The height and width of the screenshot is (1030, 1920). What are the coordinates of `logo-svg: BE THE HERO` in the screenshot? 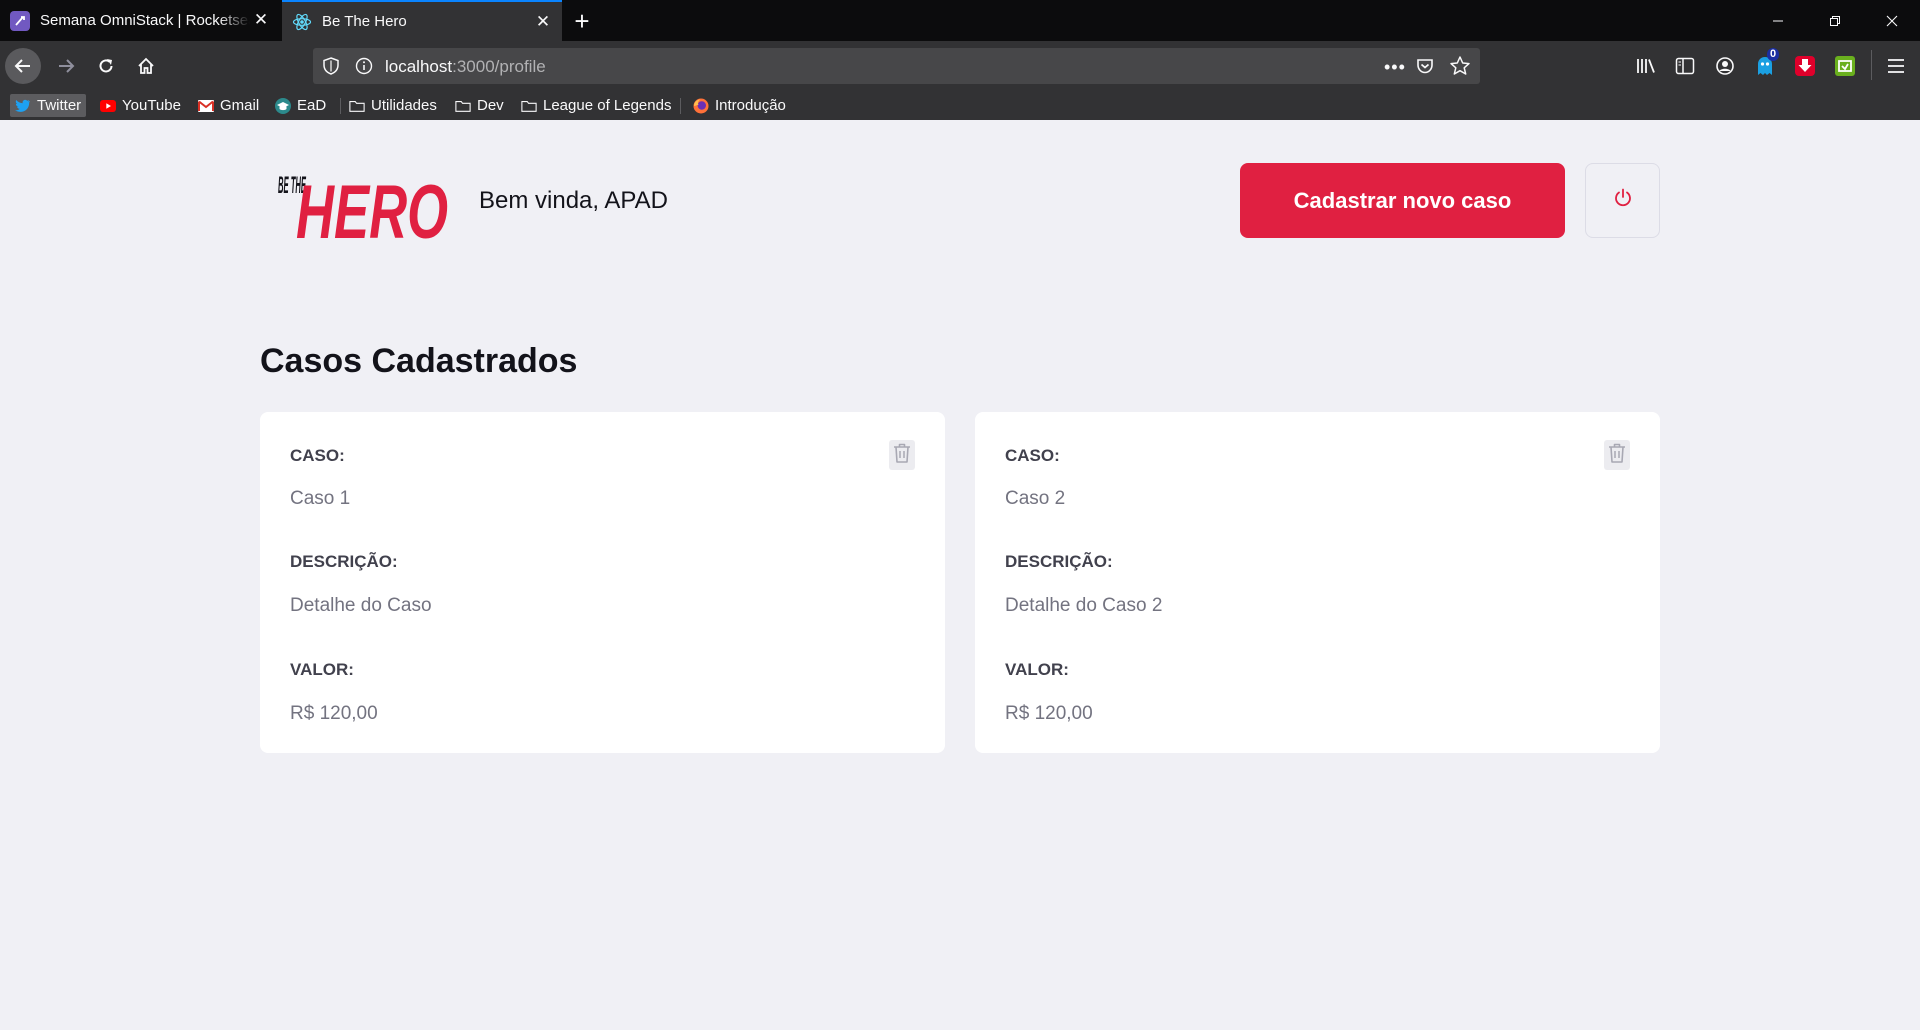 It's located at (363, 212).